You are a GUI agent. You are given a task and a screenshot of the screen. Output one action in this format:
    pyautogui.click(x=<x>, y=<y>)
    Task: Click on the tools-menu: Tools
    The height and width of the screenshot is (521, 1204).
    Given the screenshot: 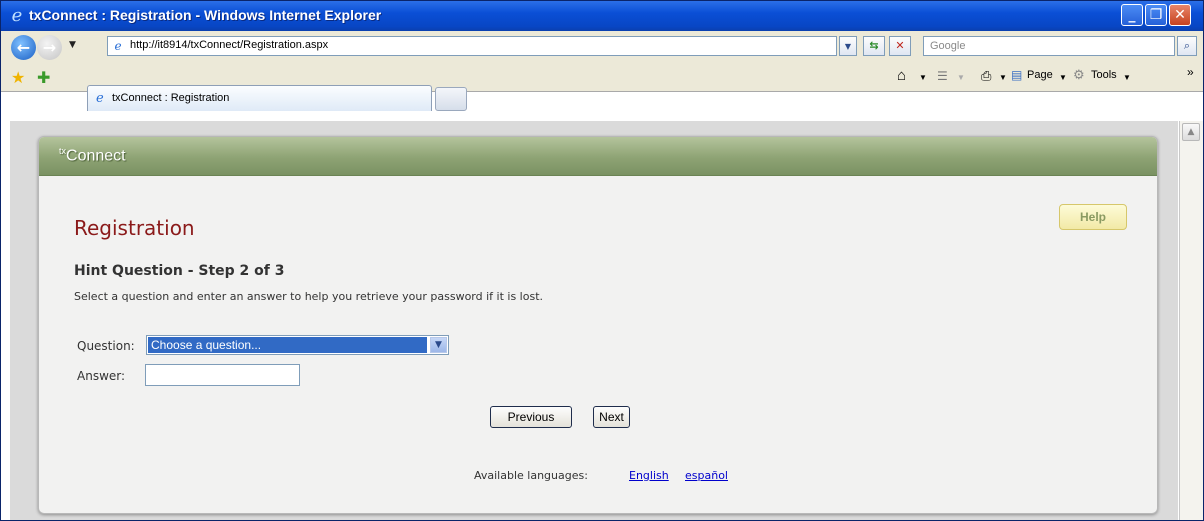 What is the action you would take?
    pyautogui.click(x=1104, y=75)
    